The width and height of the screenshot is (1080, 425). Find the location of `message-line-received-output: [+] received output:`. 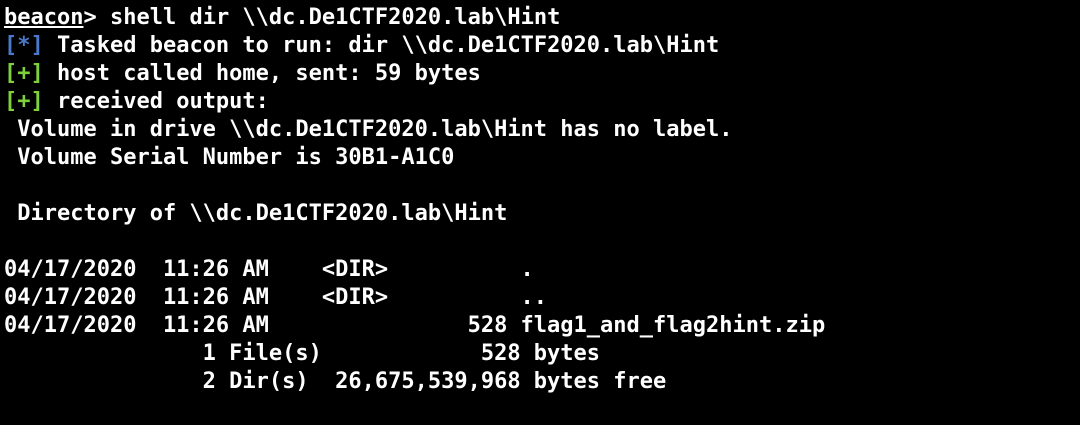

message-line-received-output: [+] received output: is located at coordinates (540, 102).